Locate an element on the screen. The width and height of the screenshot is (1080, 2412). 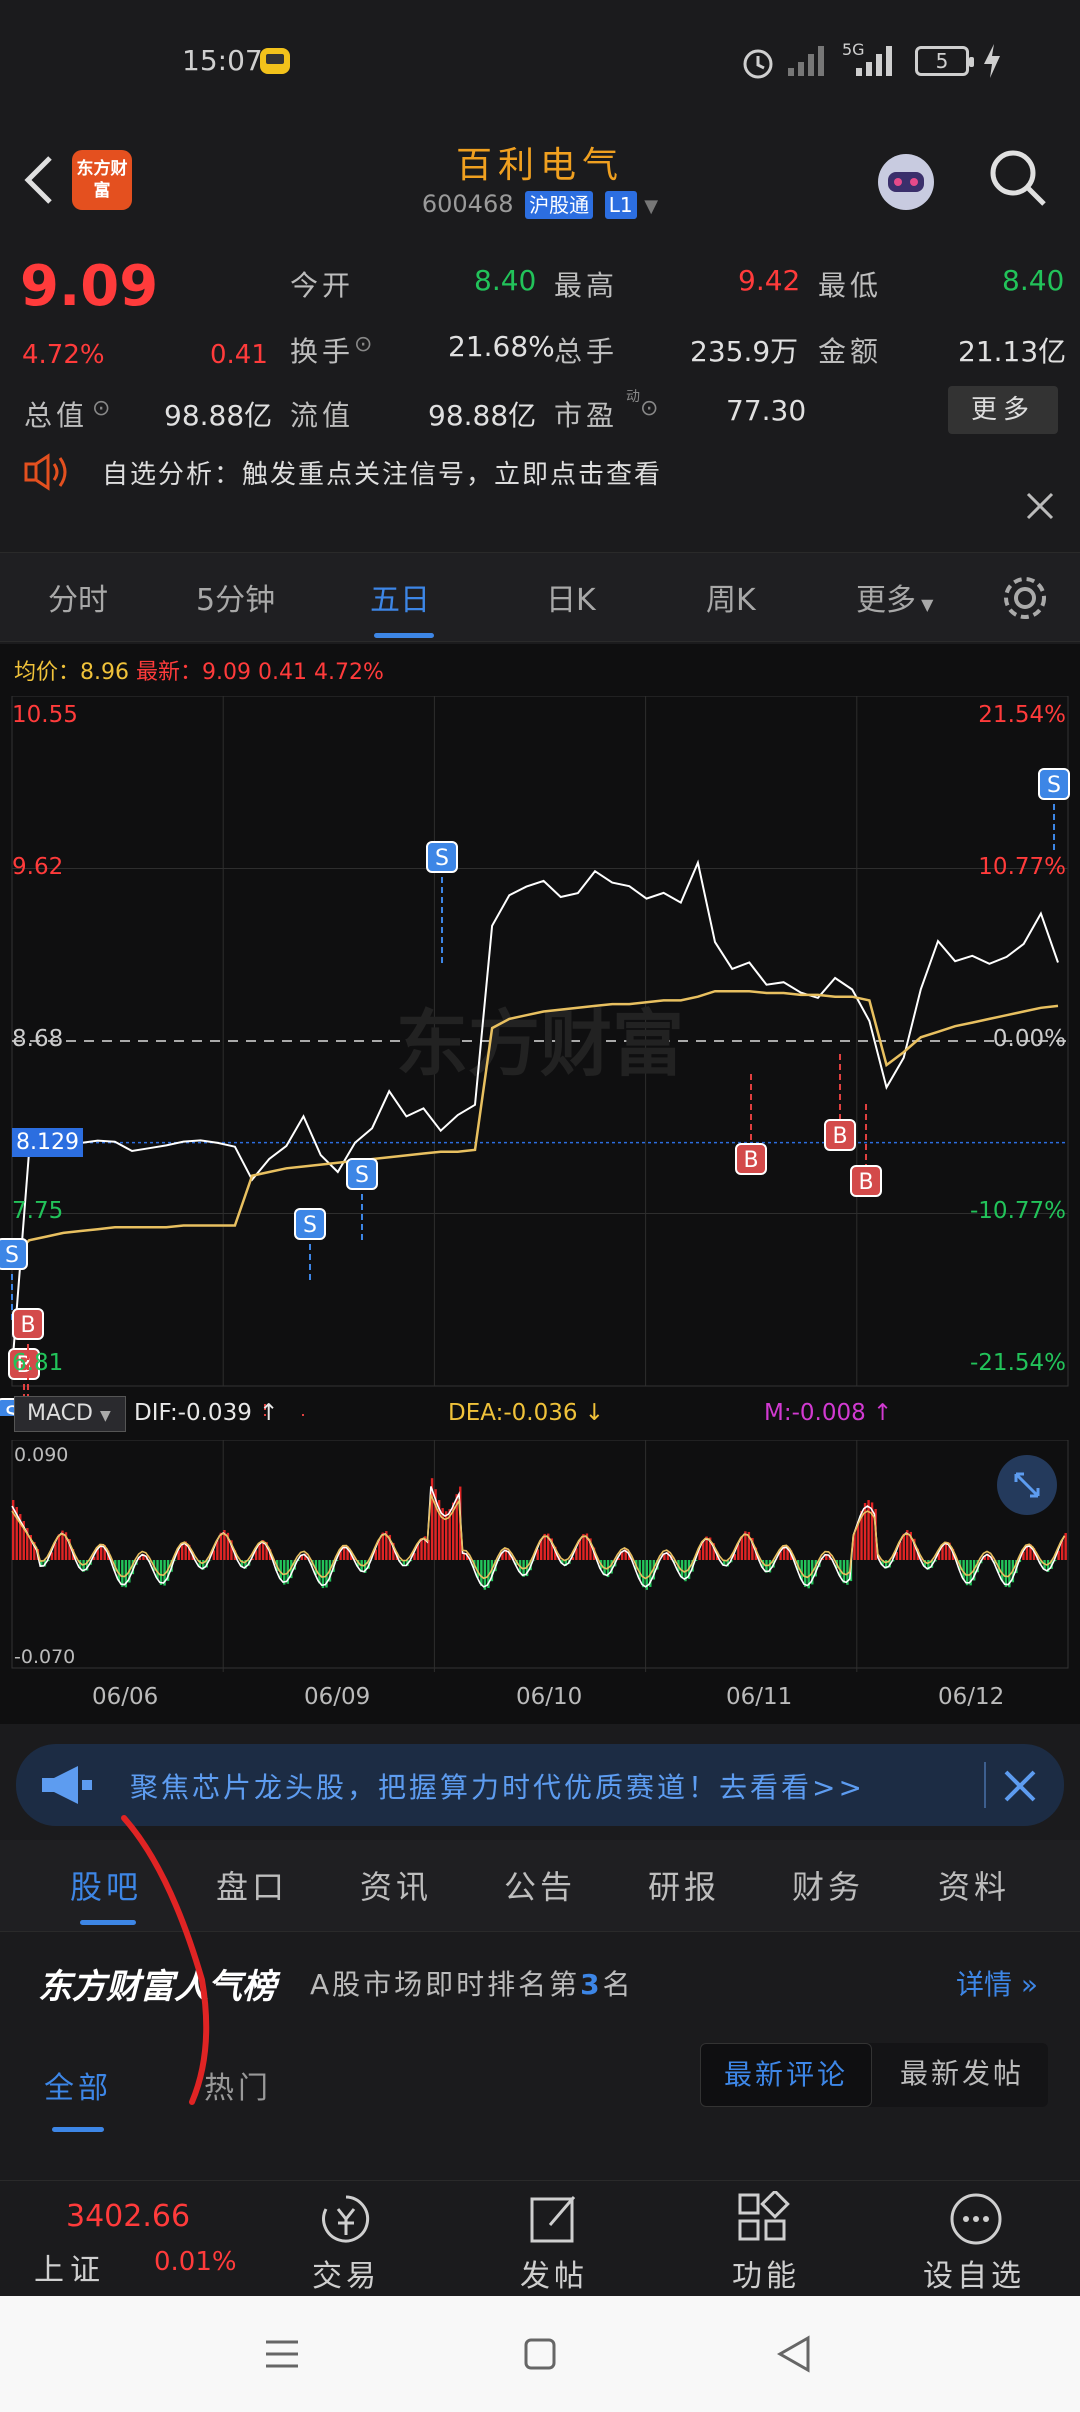
tab-daily-k: 日K is located at coordinates (571, 597).